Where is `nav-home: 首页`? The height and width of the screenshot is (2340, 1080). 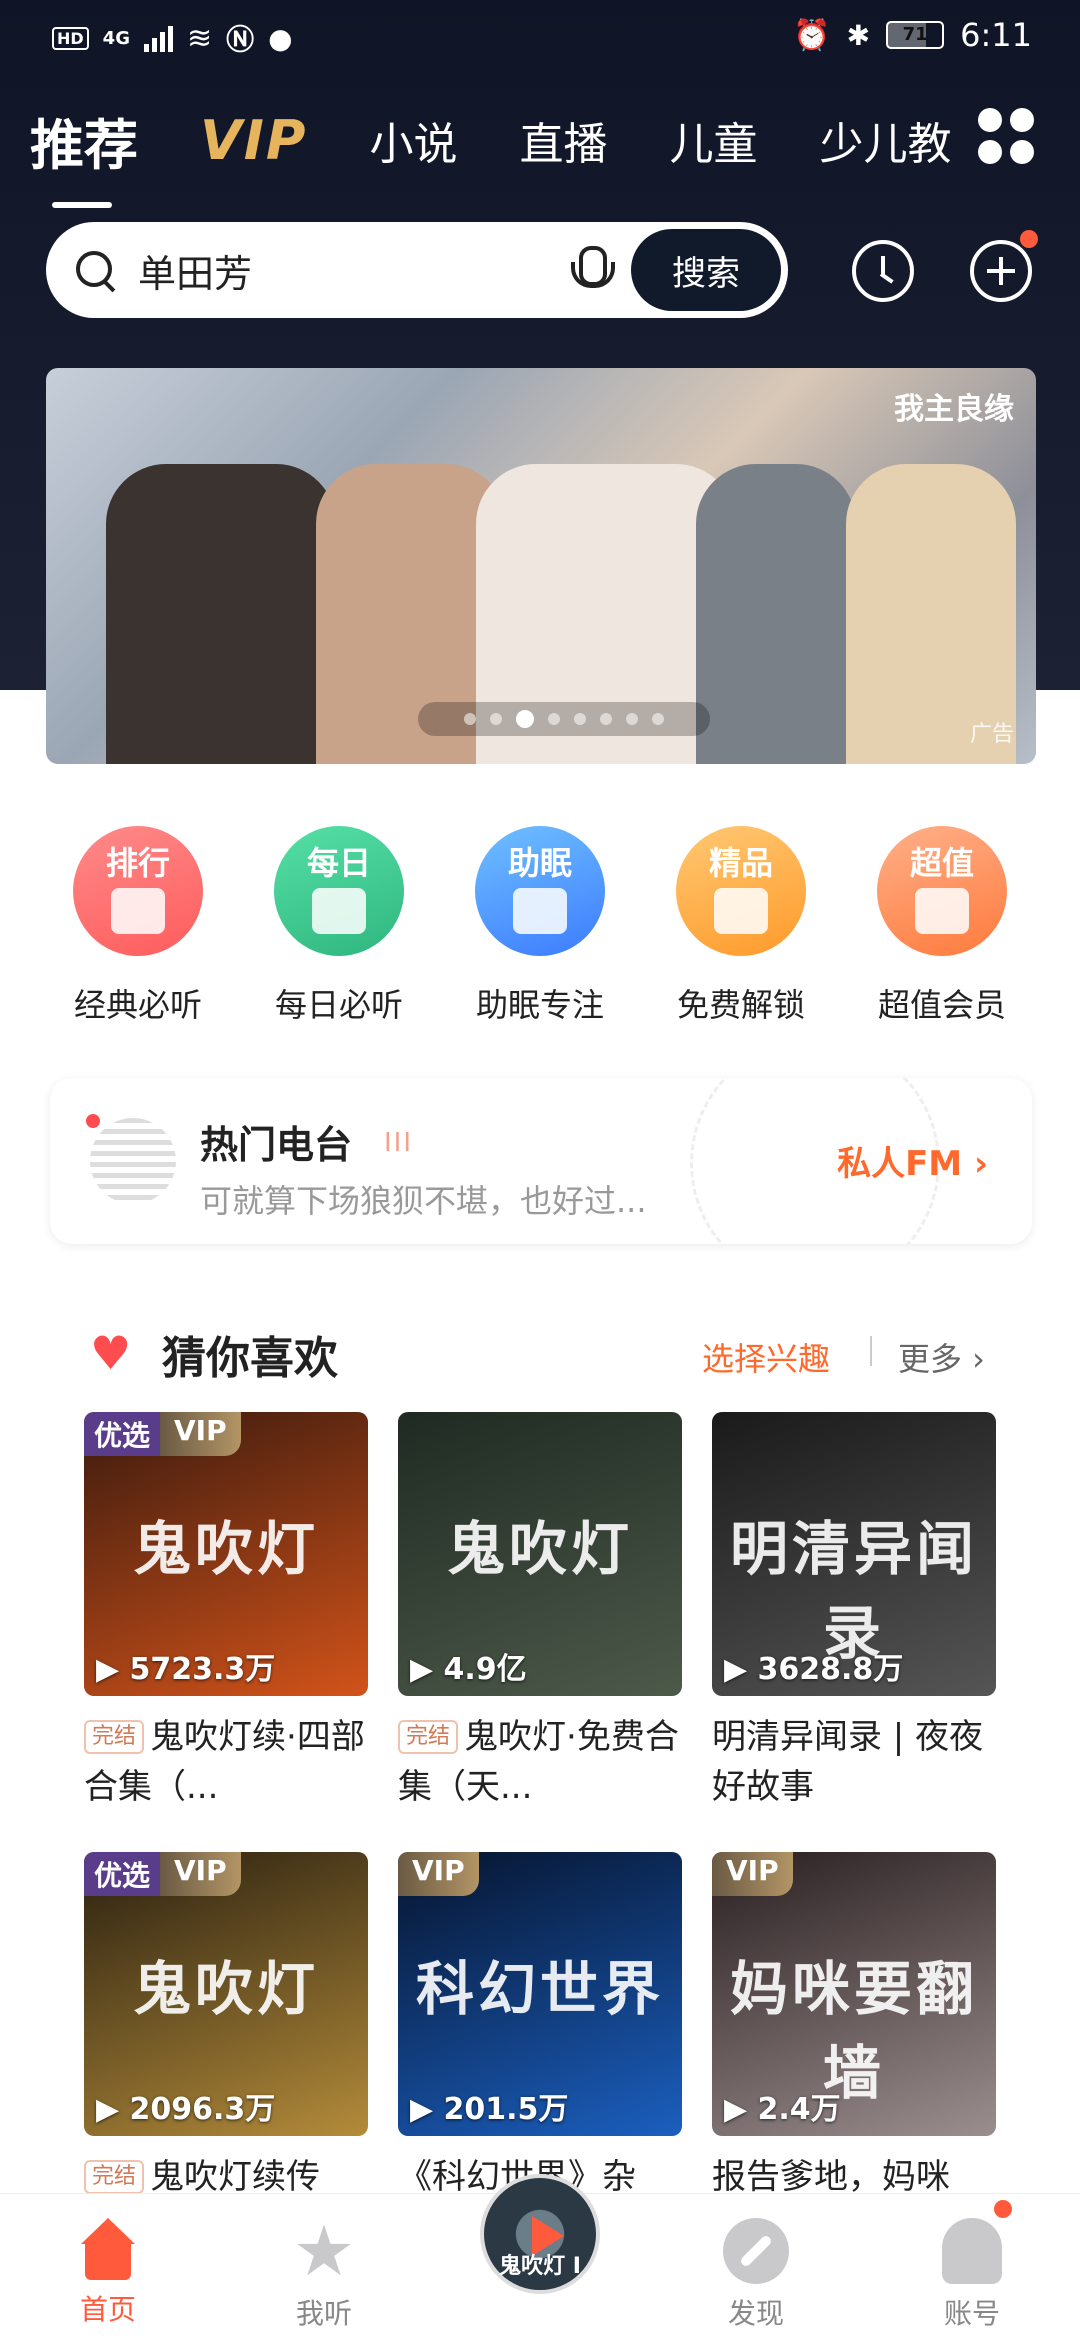 nav-home: 首页 is located at coordinates (108, 2267).